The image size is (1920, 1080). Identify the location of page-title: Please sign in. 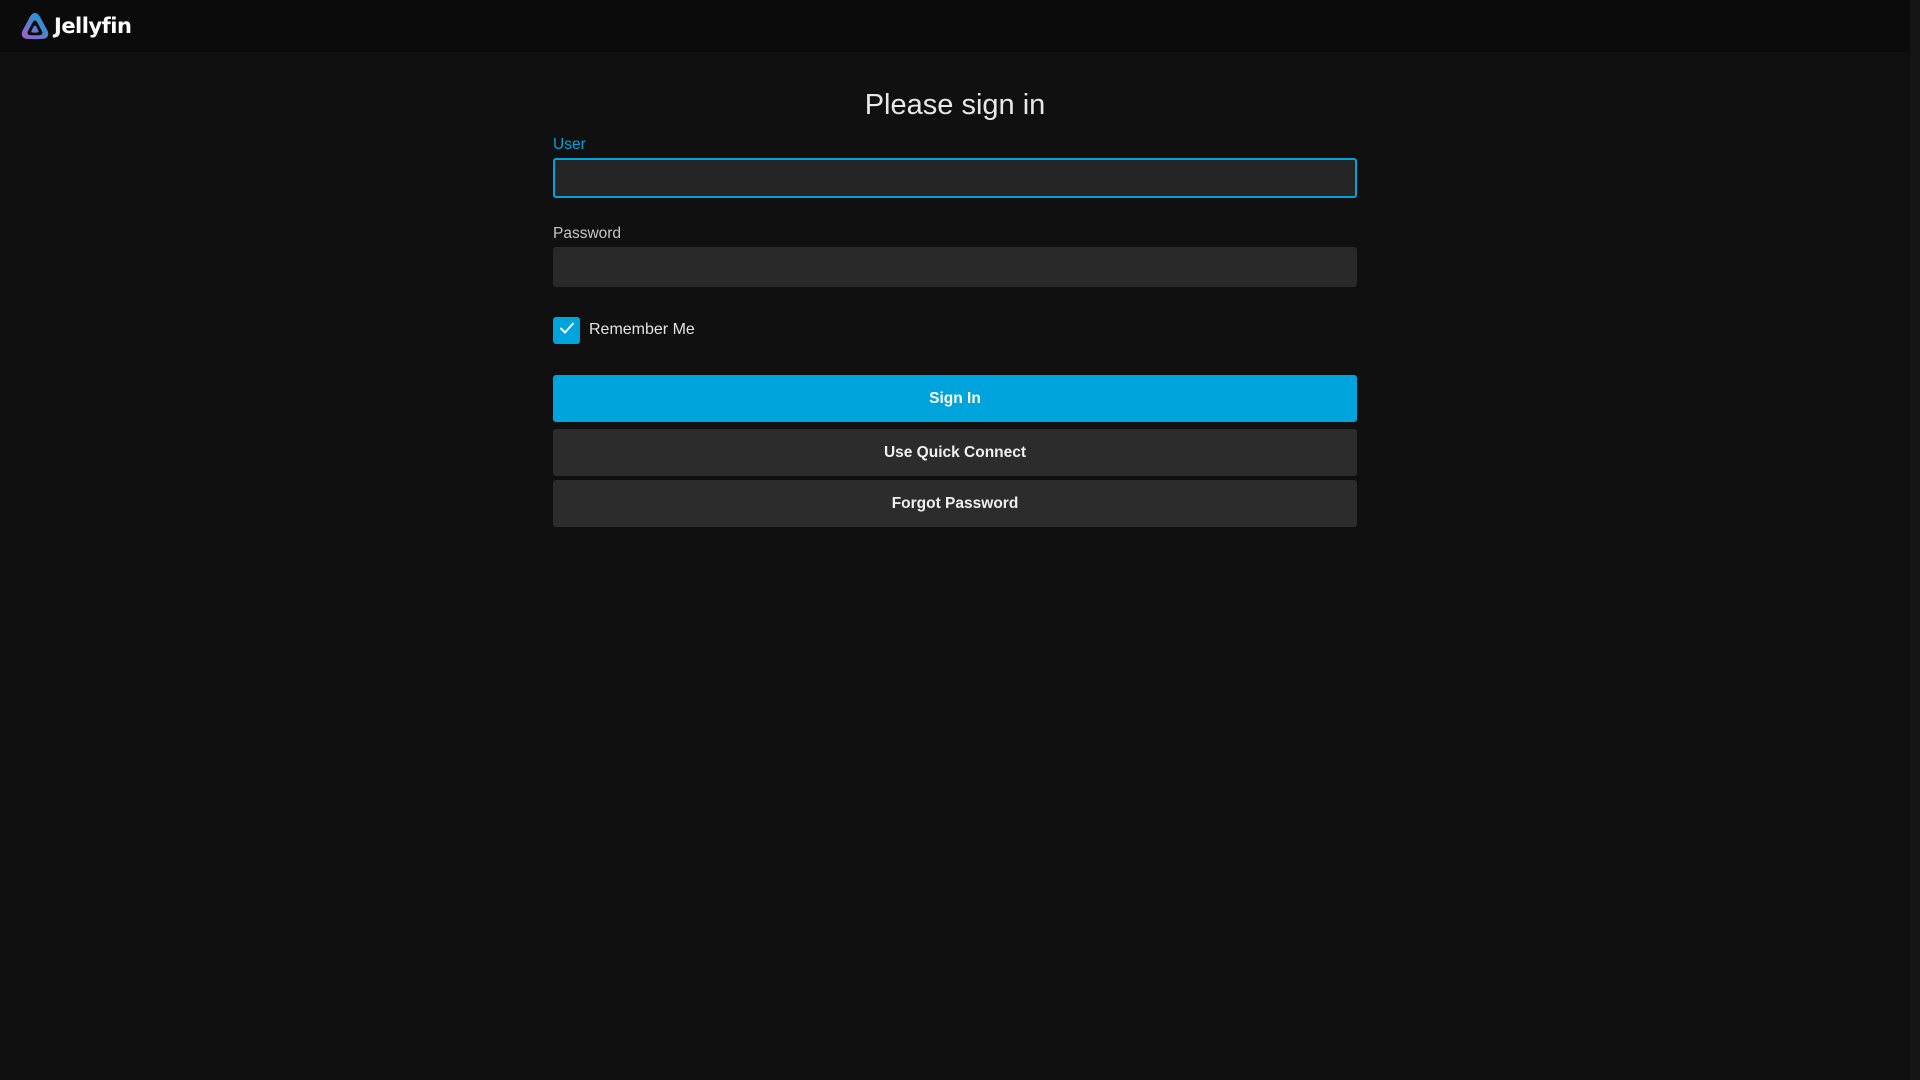
(955, 105).